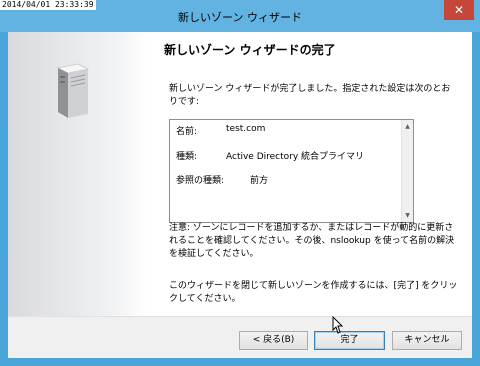  What do you see at coordinates (187, 132) in the screenshot?
I see `summary-label: 名前:` at bounding box center [187, 132].